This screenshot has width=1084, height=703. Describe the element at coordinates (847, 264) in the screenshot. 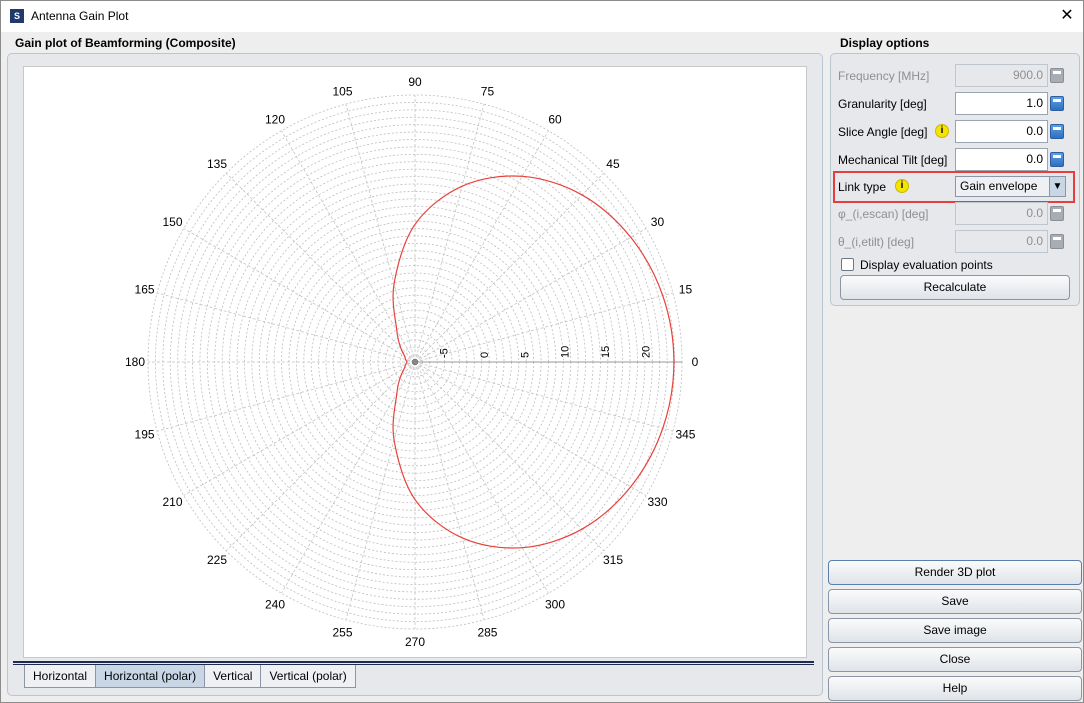

I see `display-evaluation-points-checkbox` at that location.